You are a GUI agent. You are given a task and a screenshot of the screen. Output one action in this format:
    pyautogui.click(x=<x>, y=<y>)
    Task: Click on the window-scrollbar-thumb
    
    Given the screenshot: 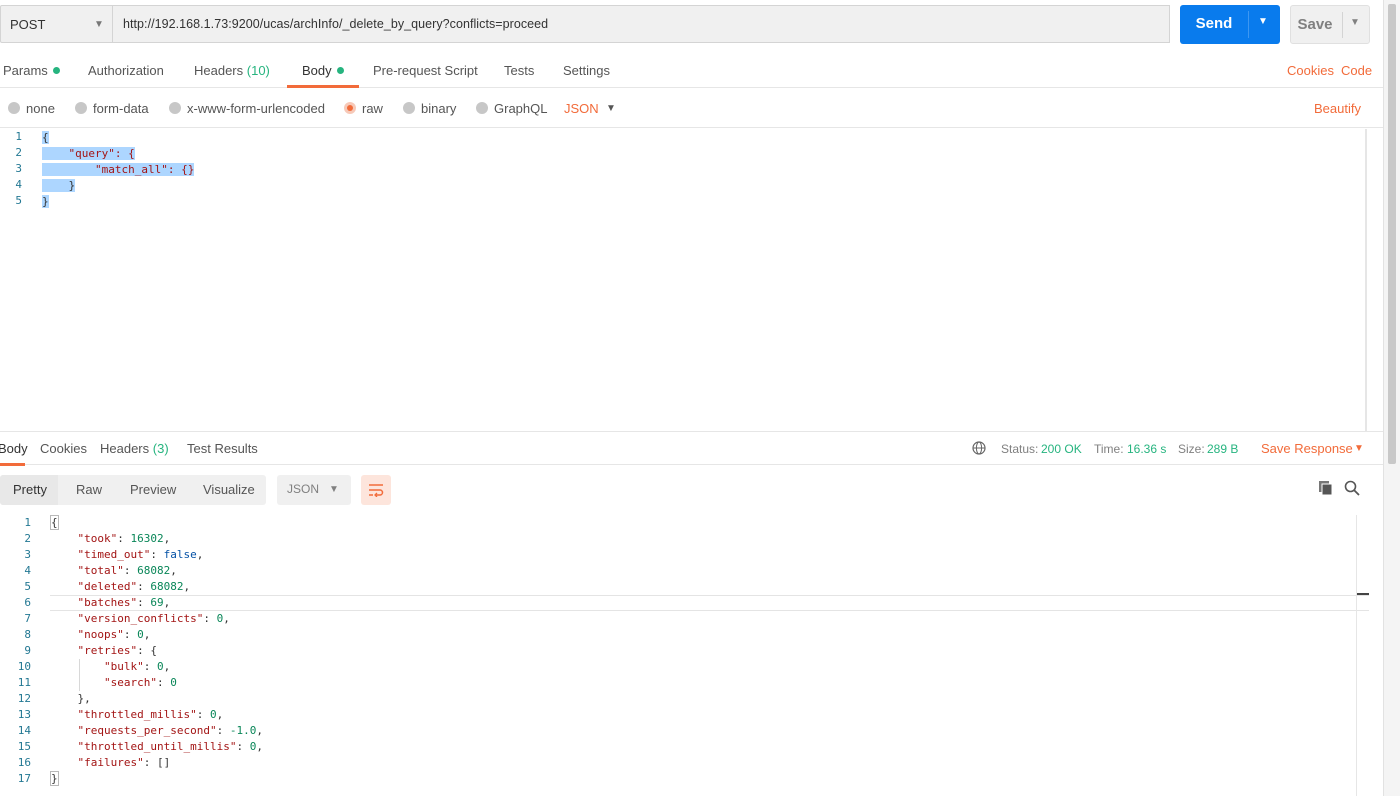 What is the action you would take?
    pyautogui.click(x=1392, y=234)
    